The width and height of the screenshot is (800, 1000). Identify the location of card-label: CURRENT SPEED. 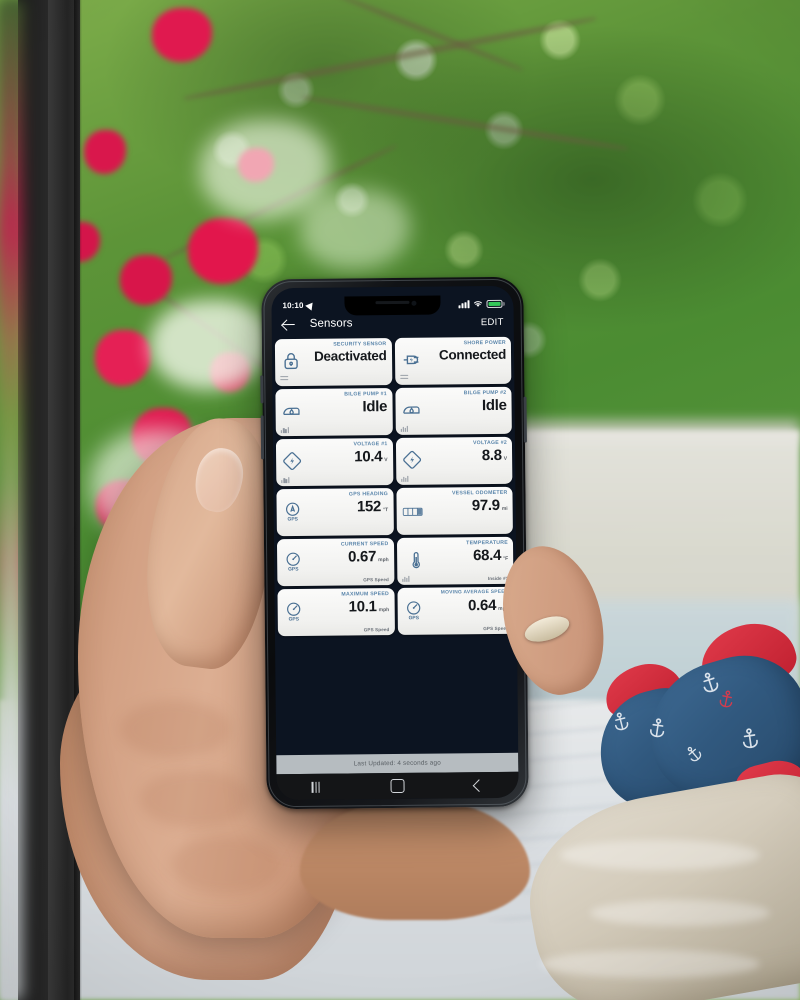
(364, 544).